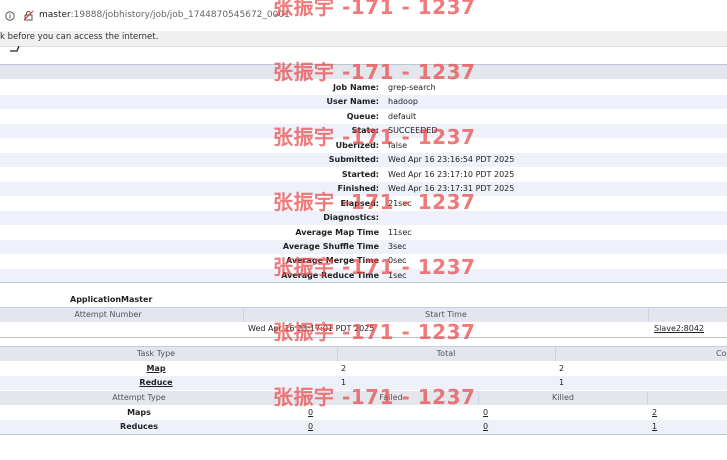 The width and height of the screenshot is (727, 460). Describe the element at coordinates (28, 15) in the screenshot. I see `insecure-lock-icon` at that location.